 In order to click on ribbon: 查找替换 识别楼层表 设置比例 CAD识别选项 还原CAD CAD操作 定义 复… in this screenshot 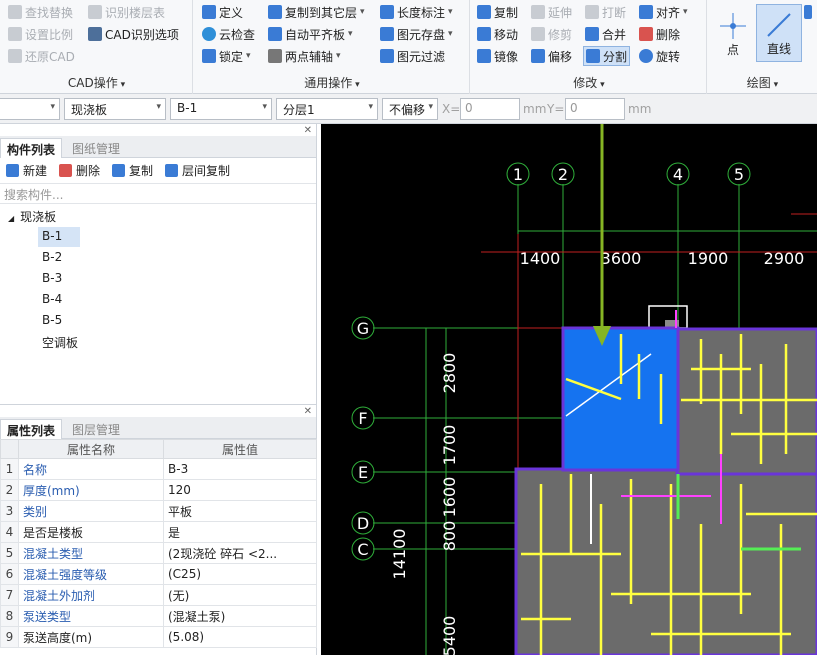, I will do `click(408, 47)`.